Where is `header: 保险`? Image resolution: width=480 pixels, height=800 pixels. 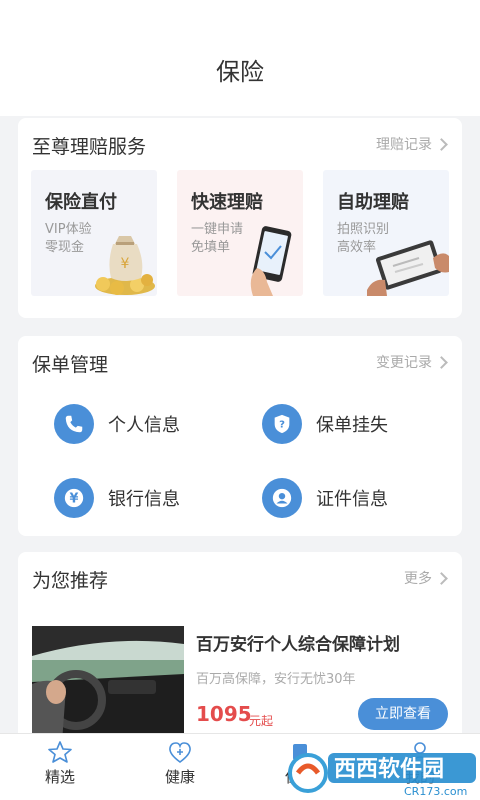 header: 保险 is located at coordinates (240, 58).